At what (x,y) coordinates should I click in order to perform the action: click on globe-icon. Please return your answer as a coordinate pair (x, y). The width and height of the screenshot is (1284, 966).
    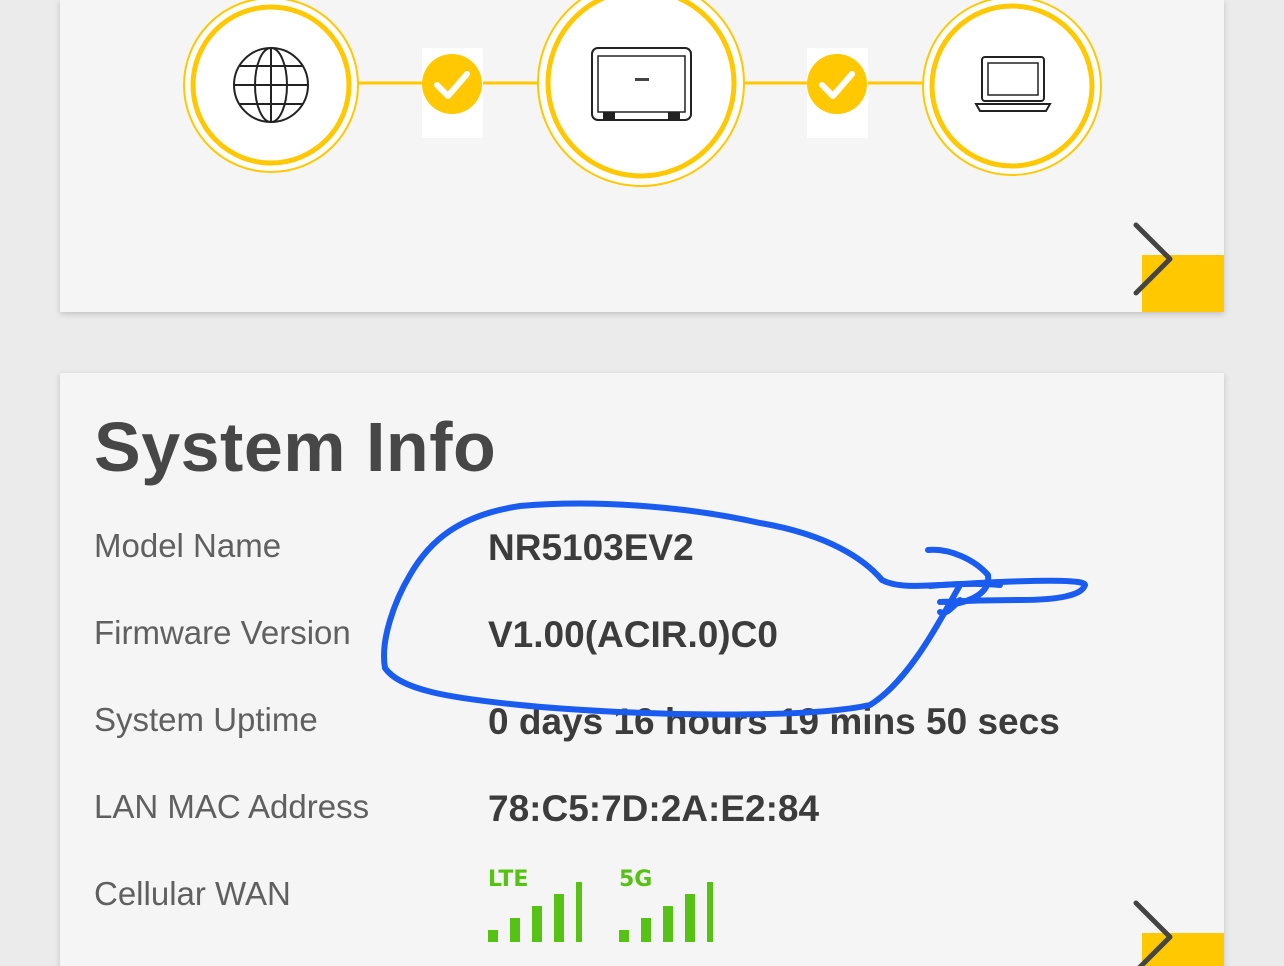
    Looking at the image, I should click on (271, 86).